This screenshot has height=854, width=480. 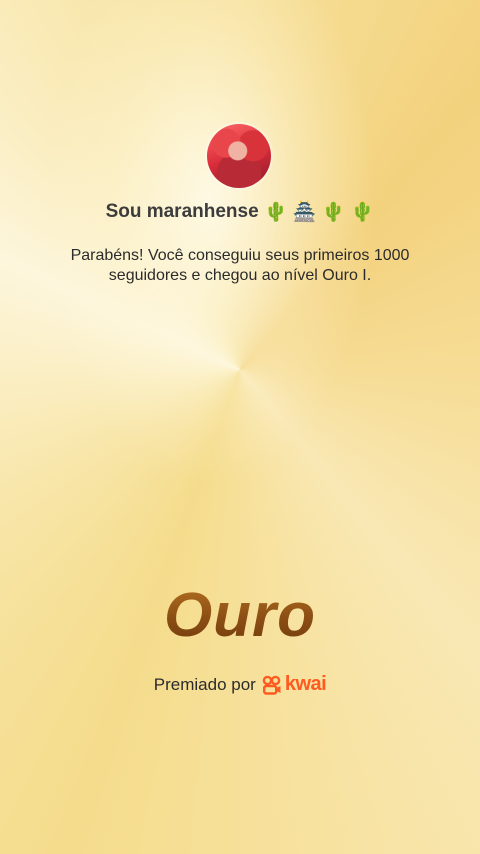 What do you see at coordinates (239, 156) in the screenshot?
I see `profile-avatar` at bounding box center [239, 156].